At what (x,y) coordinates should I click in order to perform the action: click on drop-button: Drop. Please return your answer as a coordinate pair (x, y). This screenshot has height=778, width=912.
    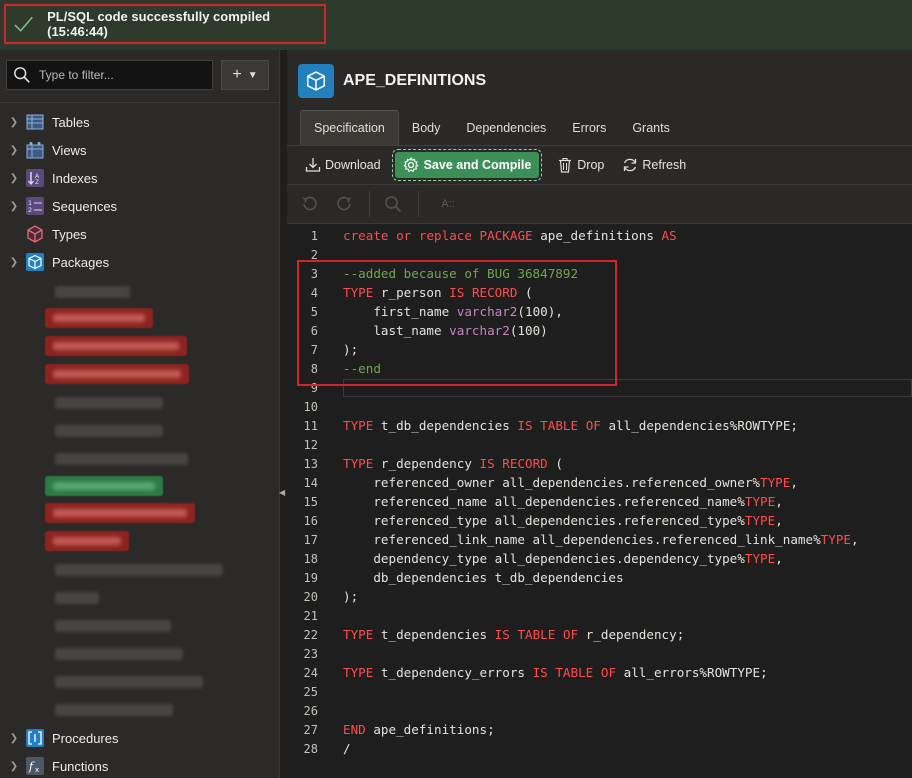
    Looking at the image, I should click on (580, 165).